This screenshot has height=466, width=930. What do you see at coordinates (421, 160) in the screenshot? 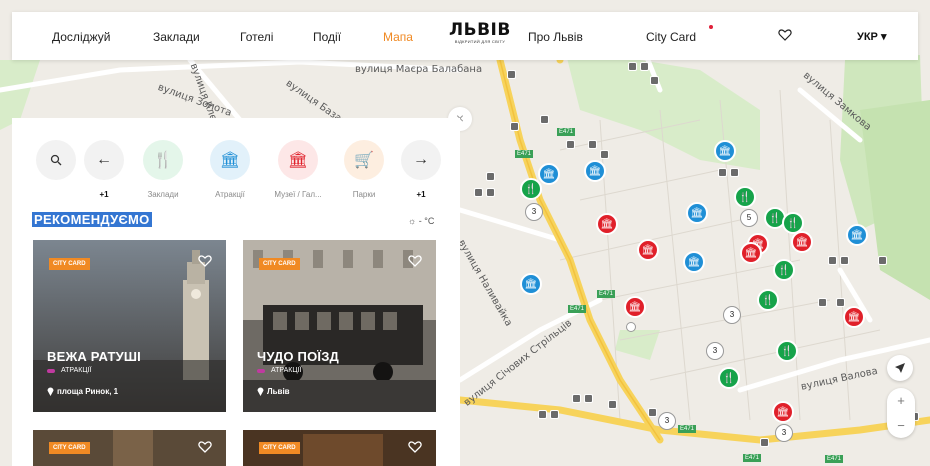
I see `arrow-right-icon: →` at bounding box center [421, 160].